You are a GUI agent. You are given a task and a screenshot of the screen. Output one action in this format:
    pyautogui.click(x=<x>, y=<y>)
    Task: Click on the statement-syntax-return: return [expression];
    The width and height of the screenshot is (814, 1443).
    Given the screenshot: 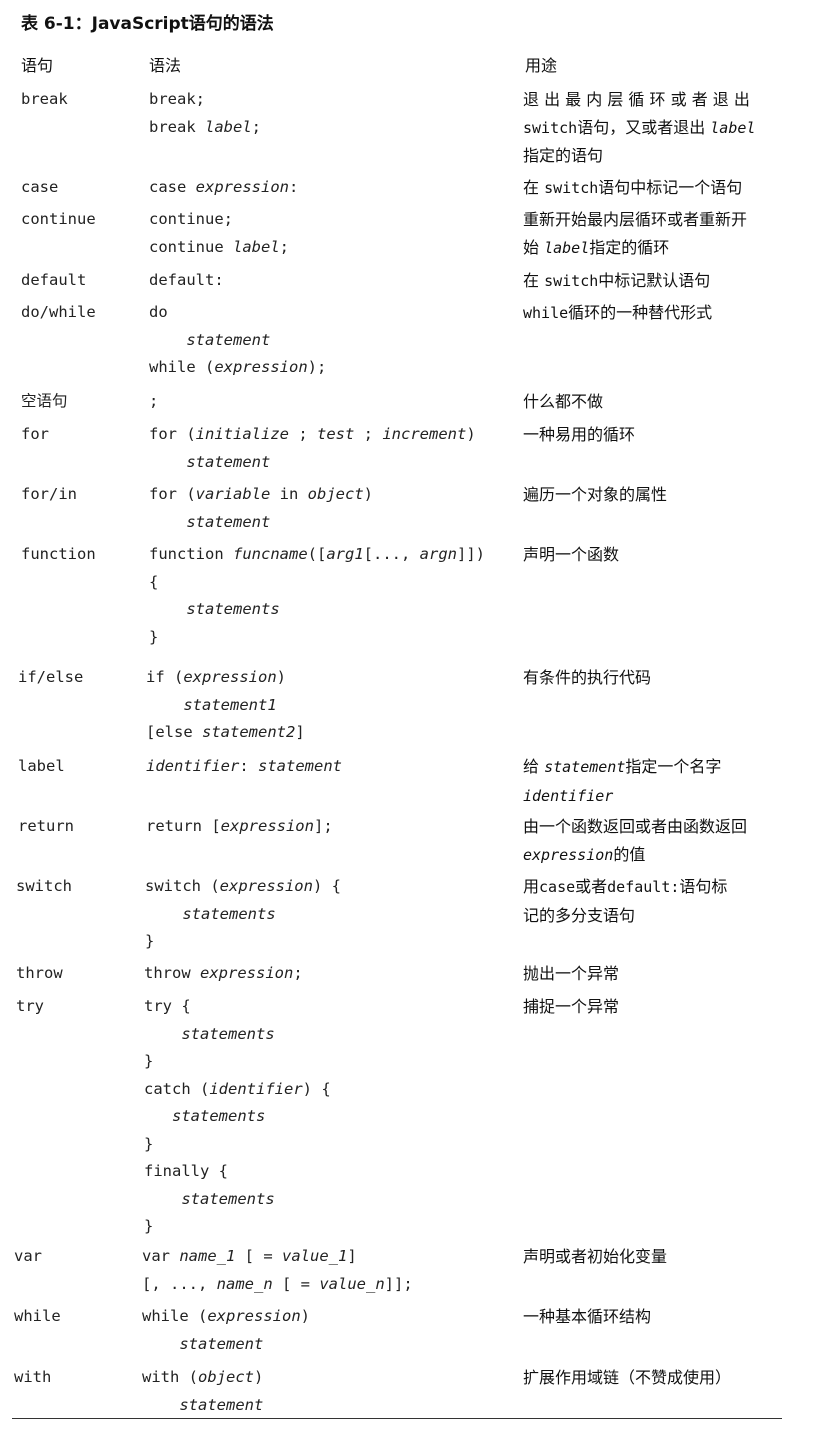 What is the action you would take?
    pyautogui.click(x=239, y=826)
    